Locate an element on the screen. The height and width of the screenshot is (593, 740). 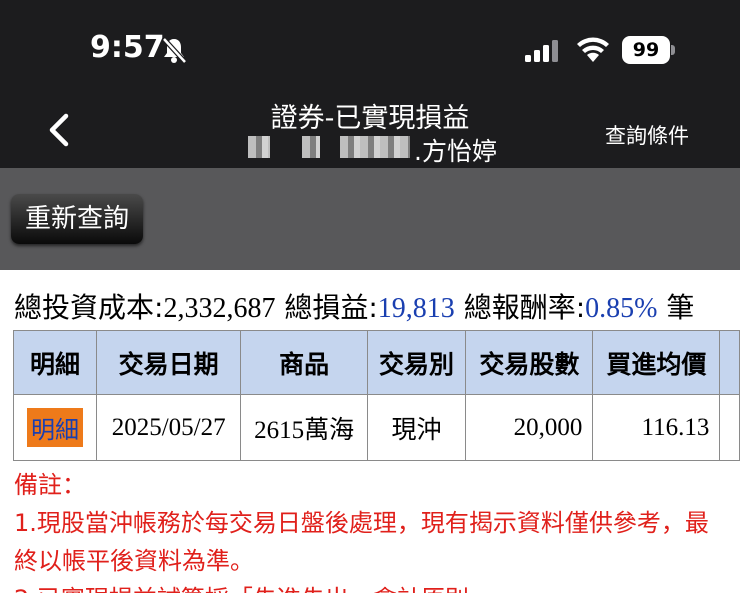
column-header: 商品 is located at coordinates (304, 362).